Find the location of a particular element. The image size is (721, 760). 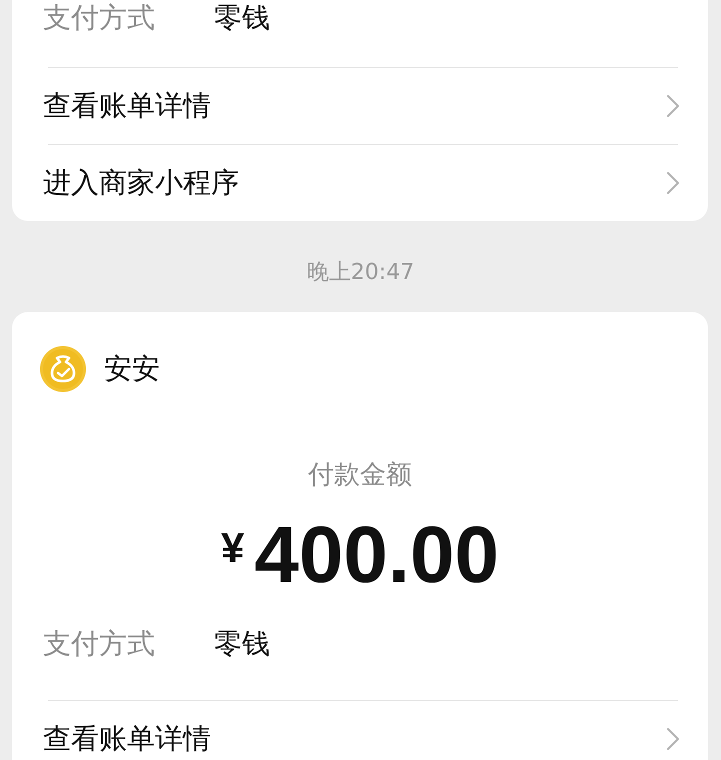

money-bag-icon is located at coordinates (63, 369).